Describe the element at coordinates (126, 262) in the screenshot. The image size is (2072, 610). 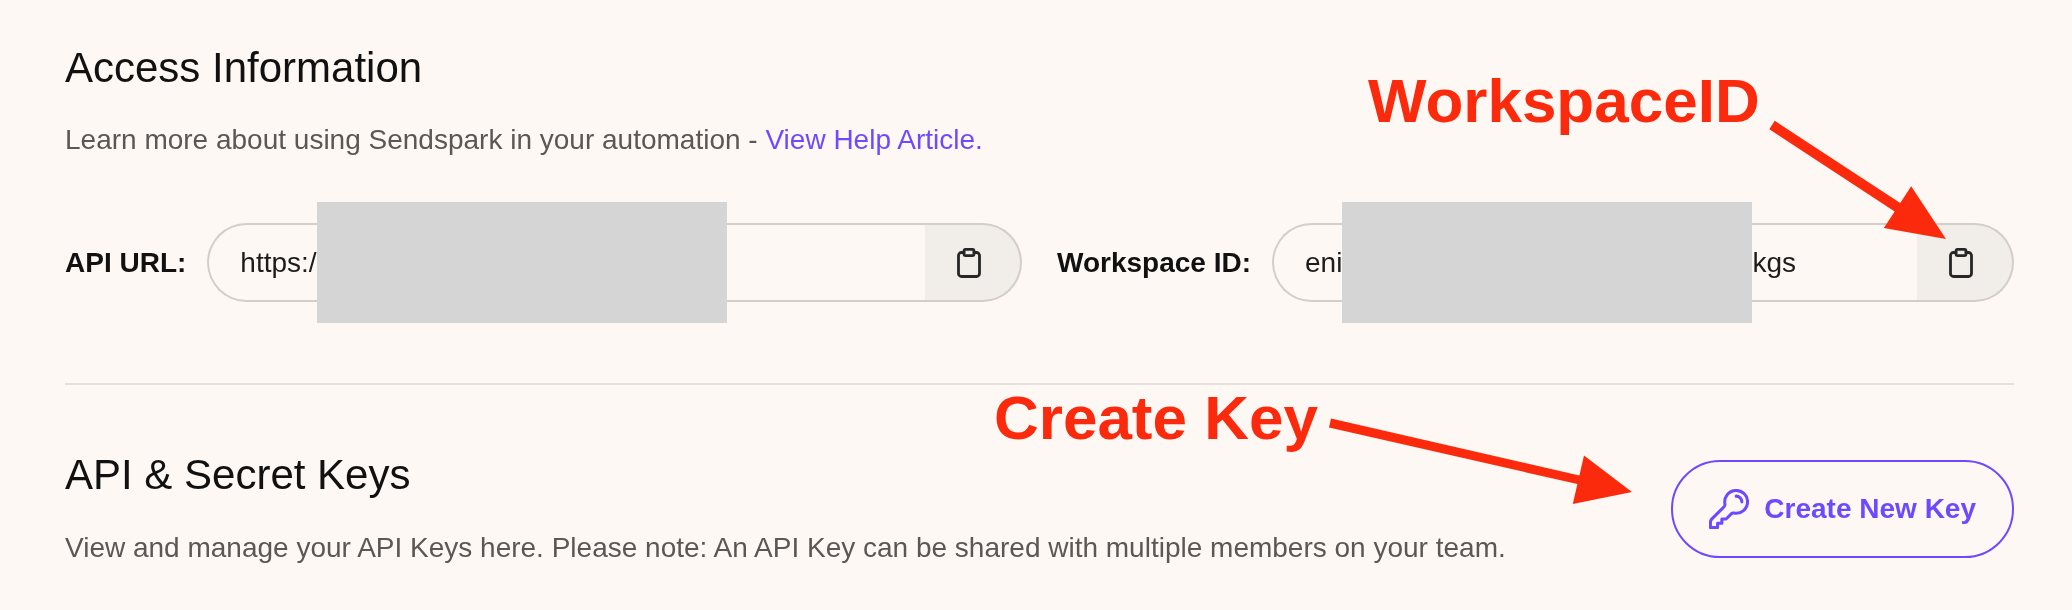
I see `field-label: API URL:` at that location.